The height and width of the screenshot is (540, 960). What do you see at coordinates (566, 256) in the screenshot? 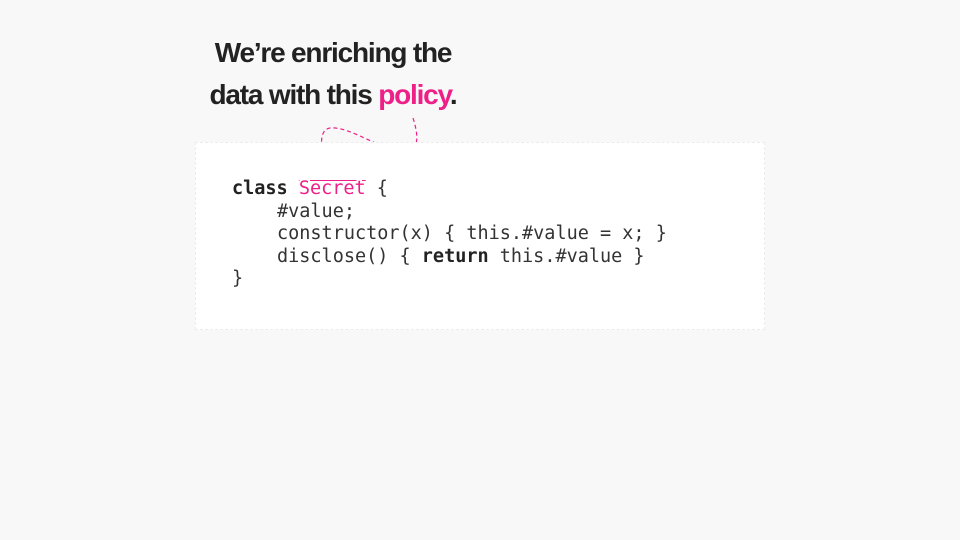
I see `code-line-4-post: this.#value }` at bounding box center [566, 256].